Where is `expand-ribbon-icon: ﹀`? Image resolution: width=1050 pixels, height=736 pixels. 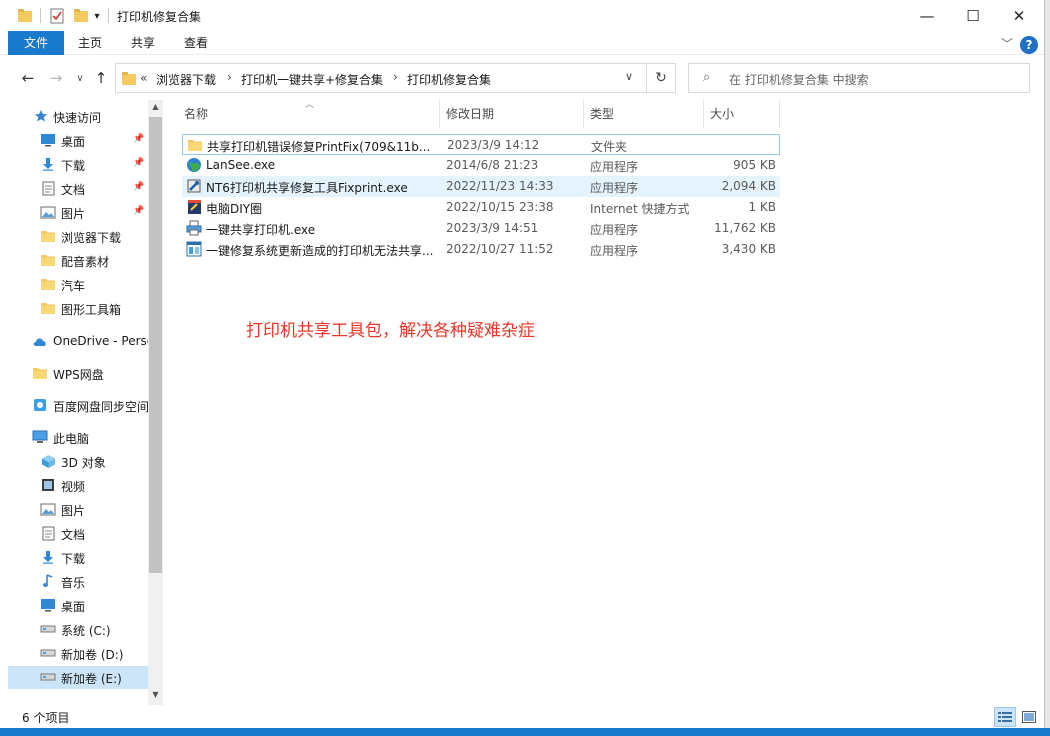
expand-ribbon-icon: ﹀ is located at coordinates (1007, 43).